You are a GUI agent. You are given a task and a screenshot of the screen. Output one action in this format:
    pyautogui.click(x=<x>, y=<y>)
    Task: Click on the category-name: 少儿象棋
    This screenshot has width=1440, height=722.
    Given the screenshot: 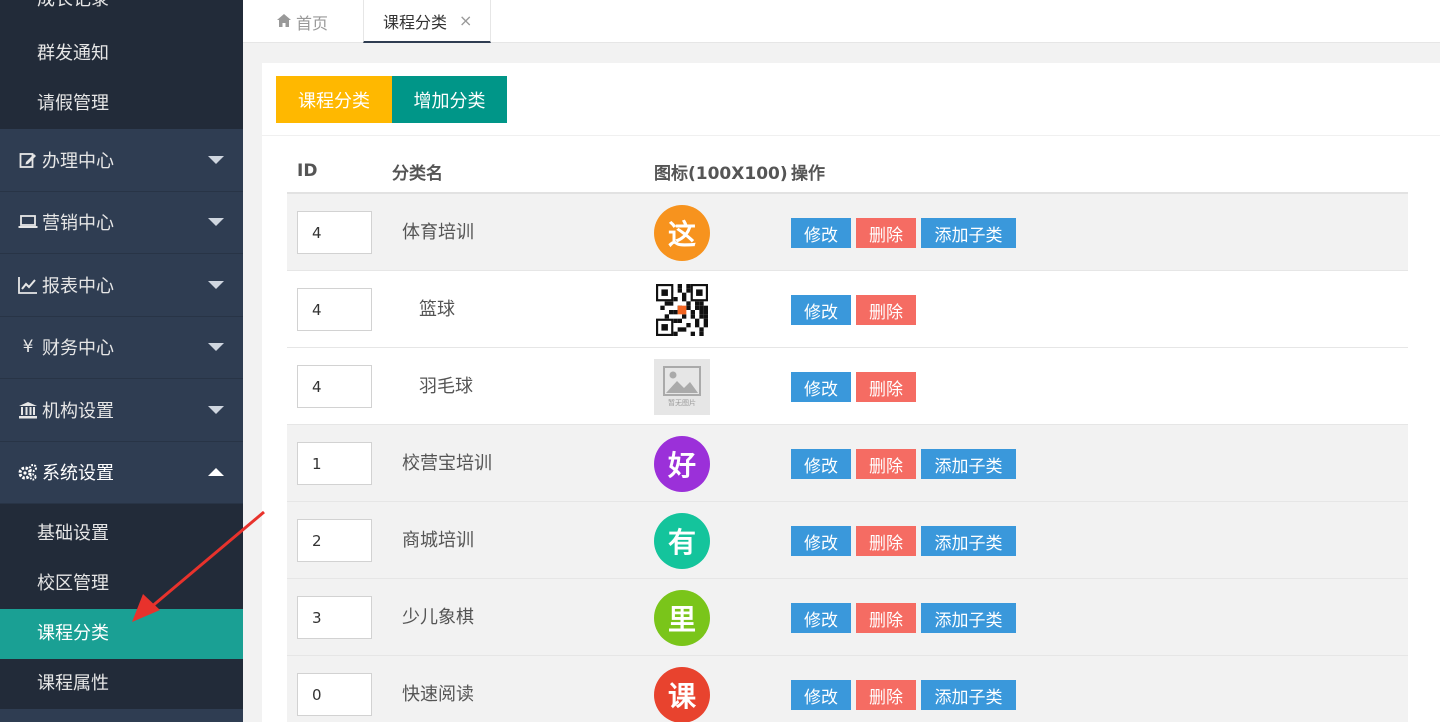 What is the action you would take?
    pyautogui.click(x=438, y=617)
    